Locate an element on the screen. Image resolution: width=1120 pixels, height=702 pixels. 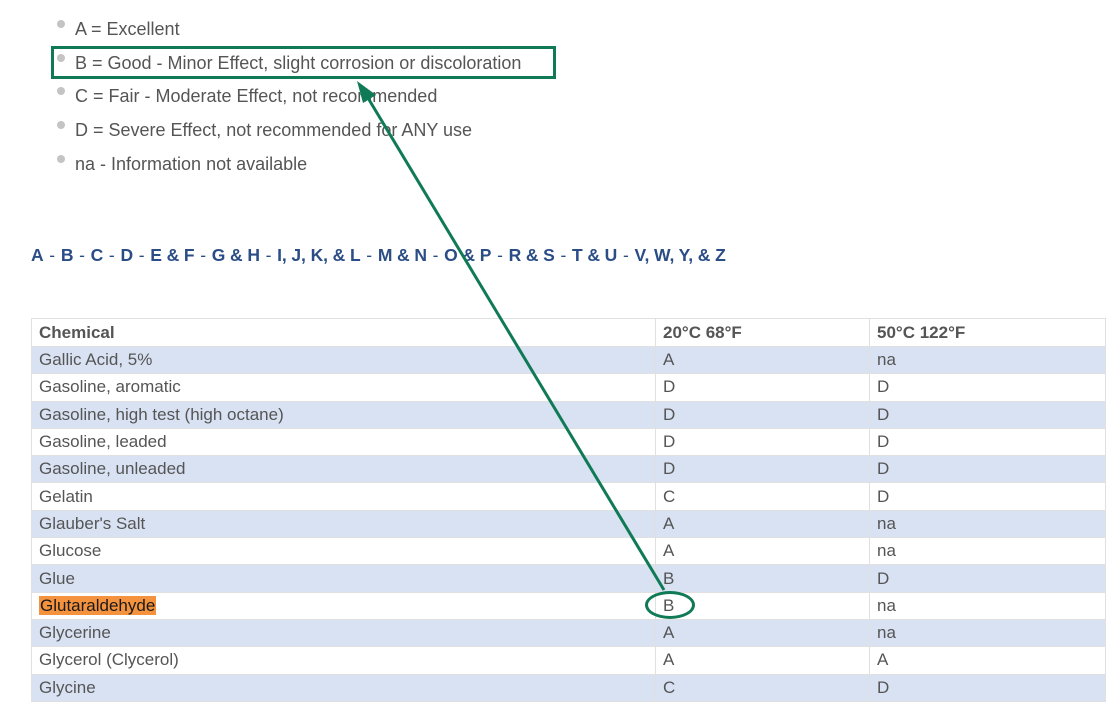
chemical-cell: Gasoline, aromatic is located at coordinates (343, 387).